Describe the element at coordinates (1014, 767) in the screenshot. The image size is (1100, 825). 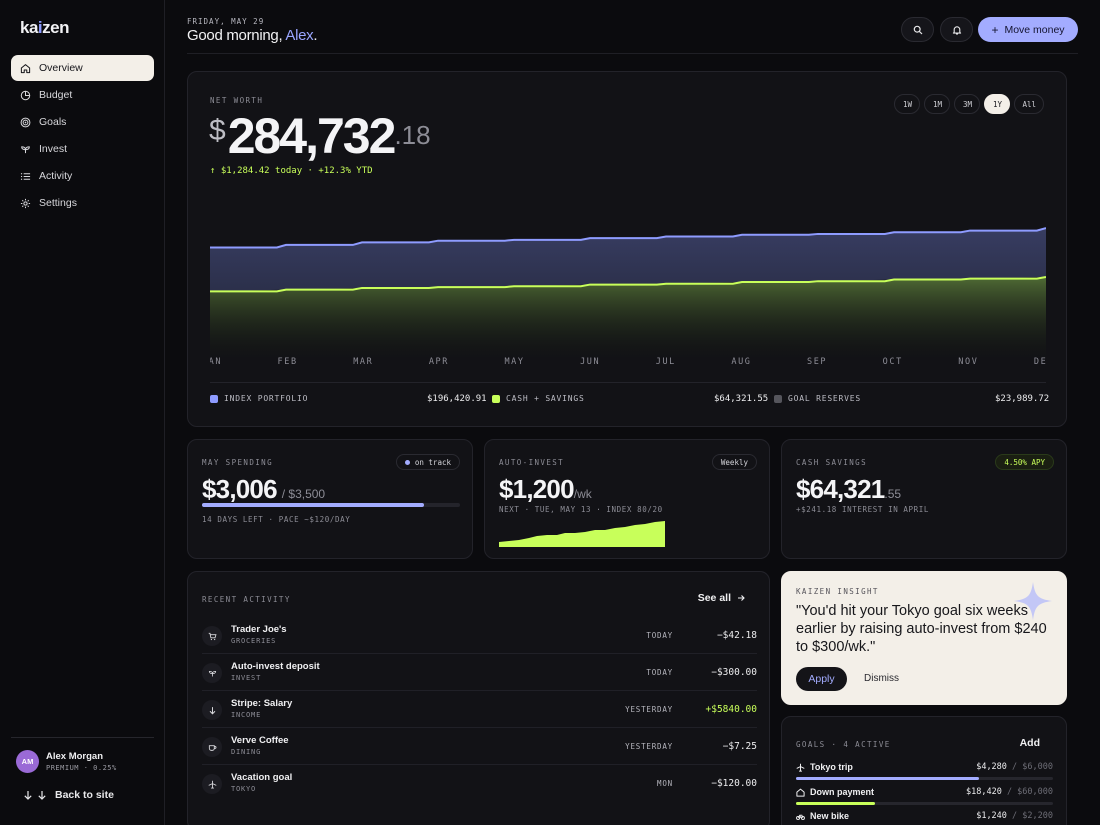
I see `goal-value: $4,280 / $6,000` at that location.